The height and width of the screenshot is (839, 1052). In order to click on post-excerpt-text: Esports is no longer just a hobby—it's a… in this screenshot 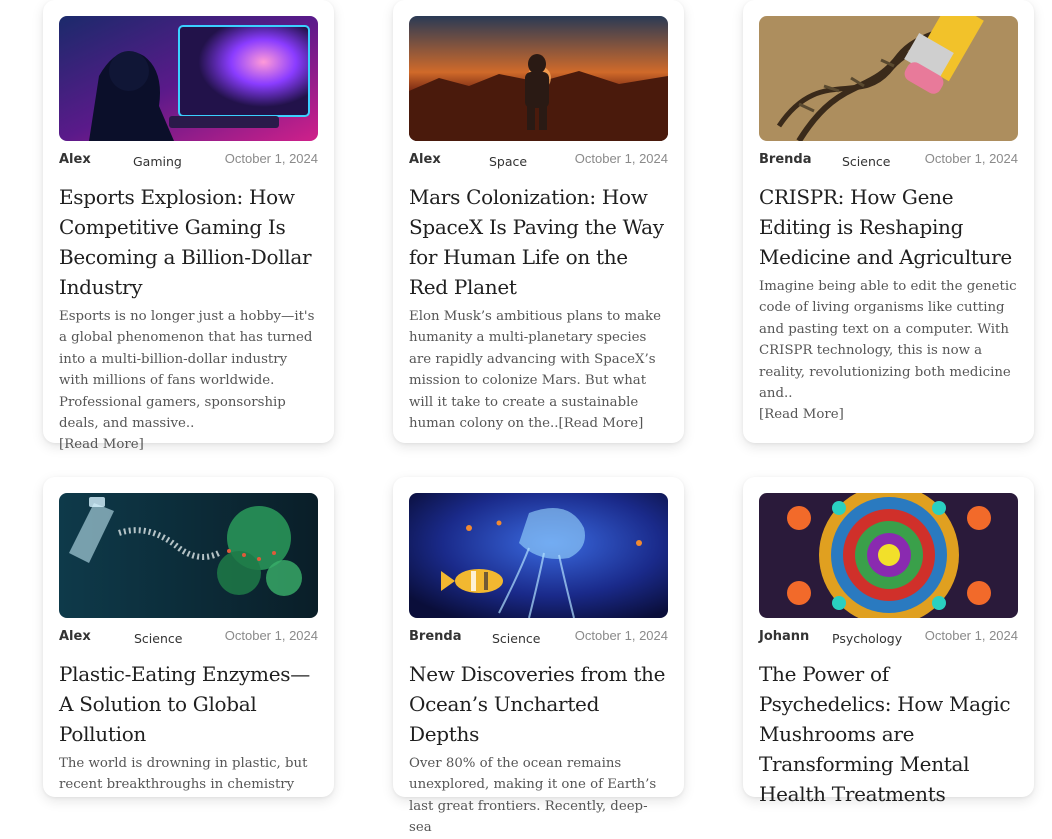, I will do `click(187, 370)`.